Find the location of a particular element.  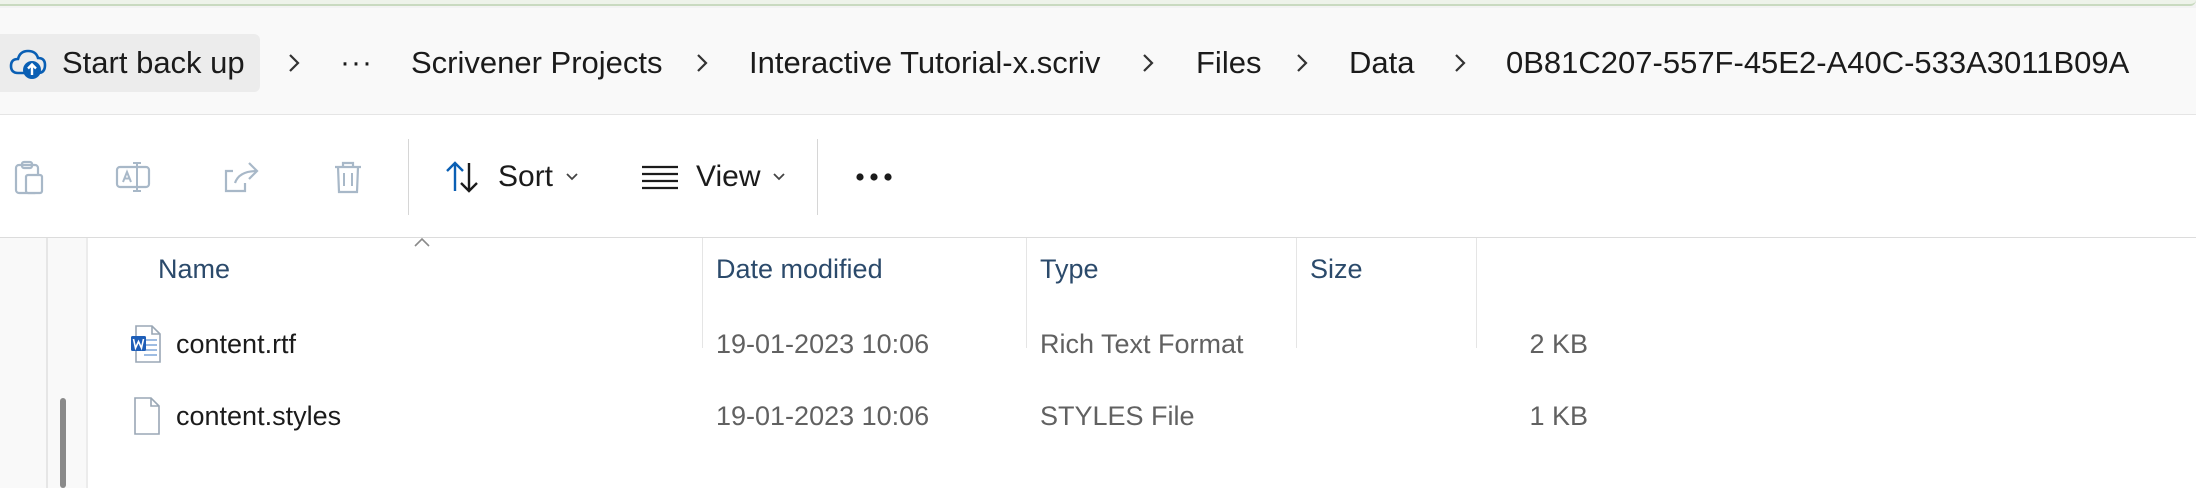

share-icon is located at coordinates (241, 177).